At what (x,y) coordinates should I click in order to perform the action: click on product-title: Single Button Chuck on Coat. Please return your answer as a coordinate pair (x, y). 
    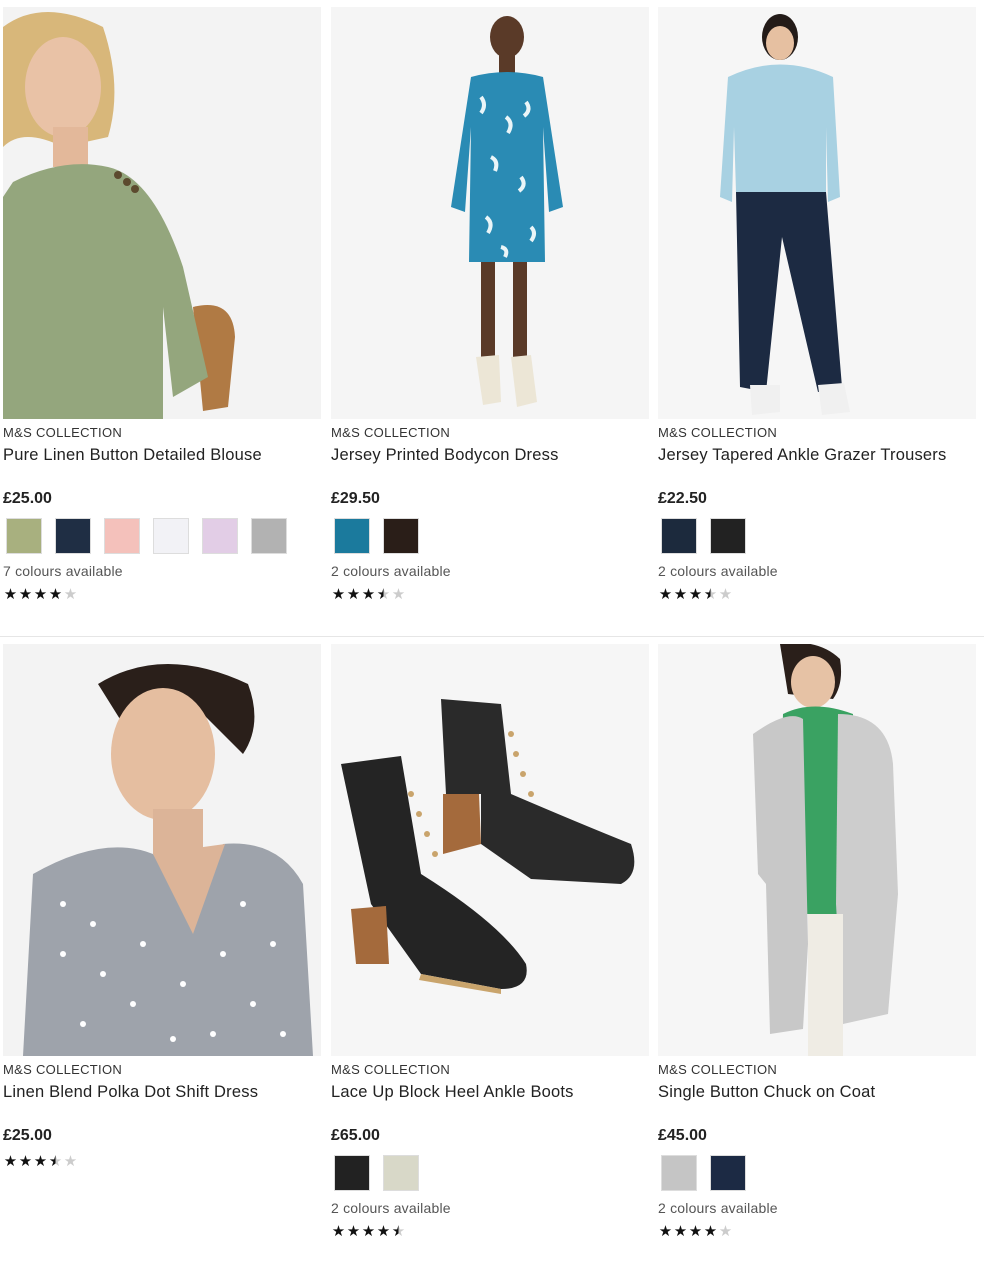
    Looking at the image, I should click on (817, 1103).